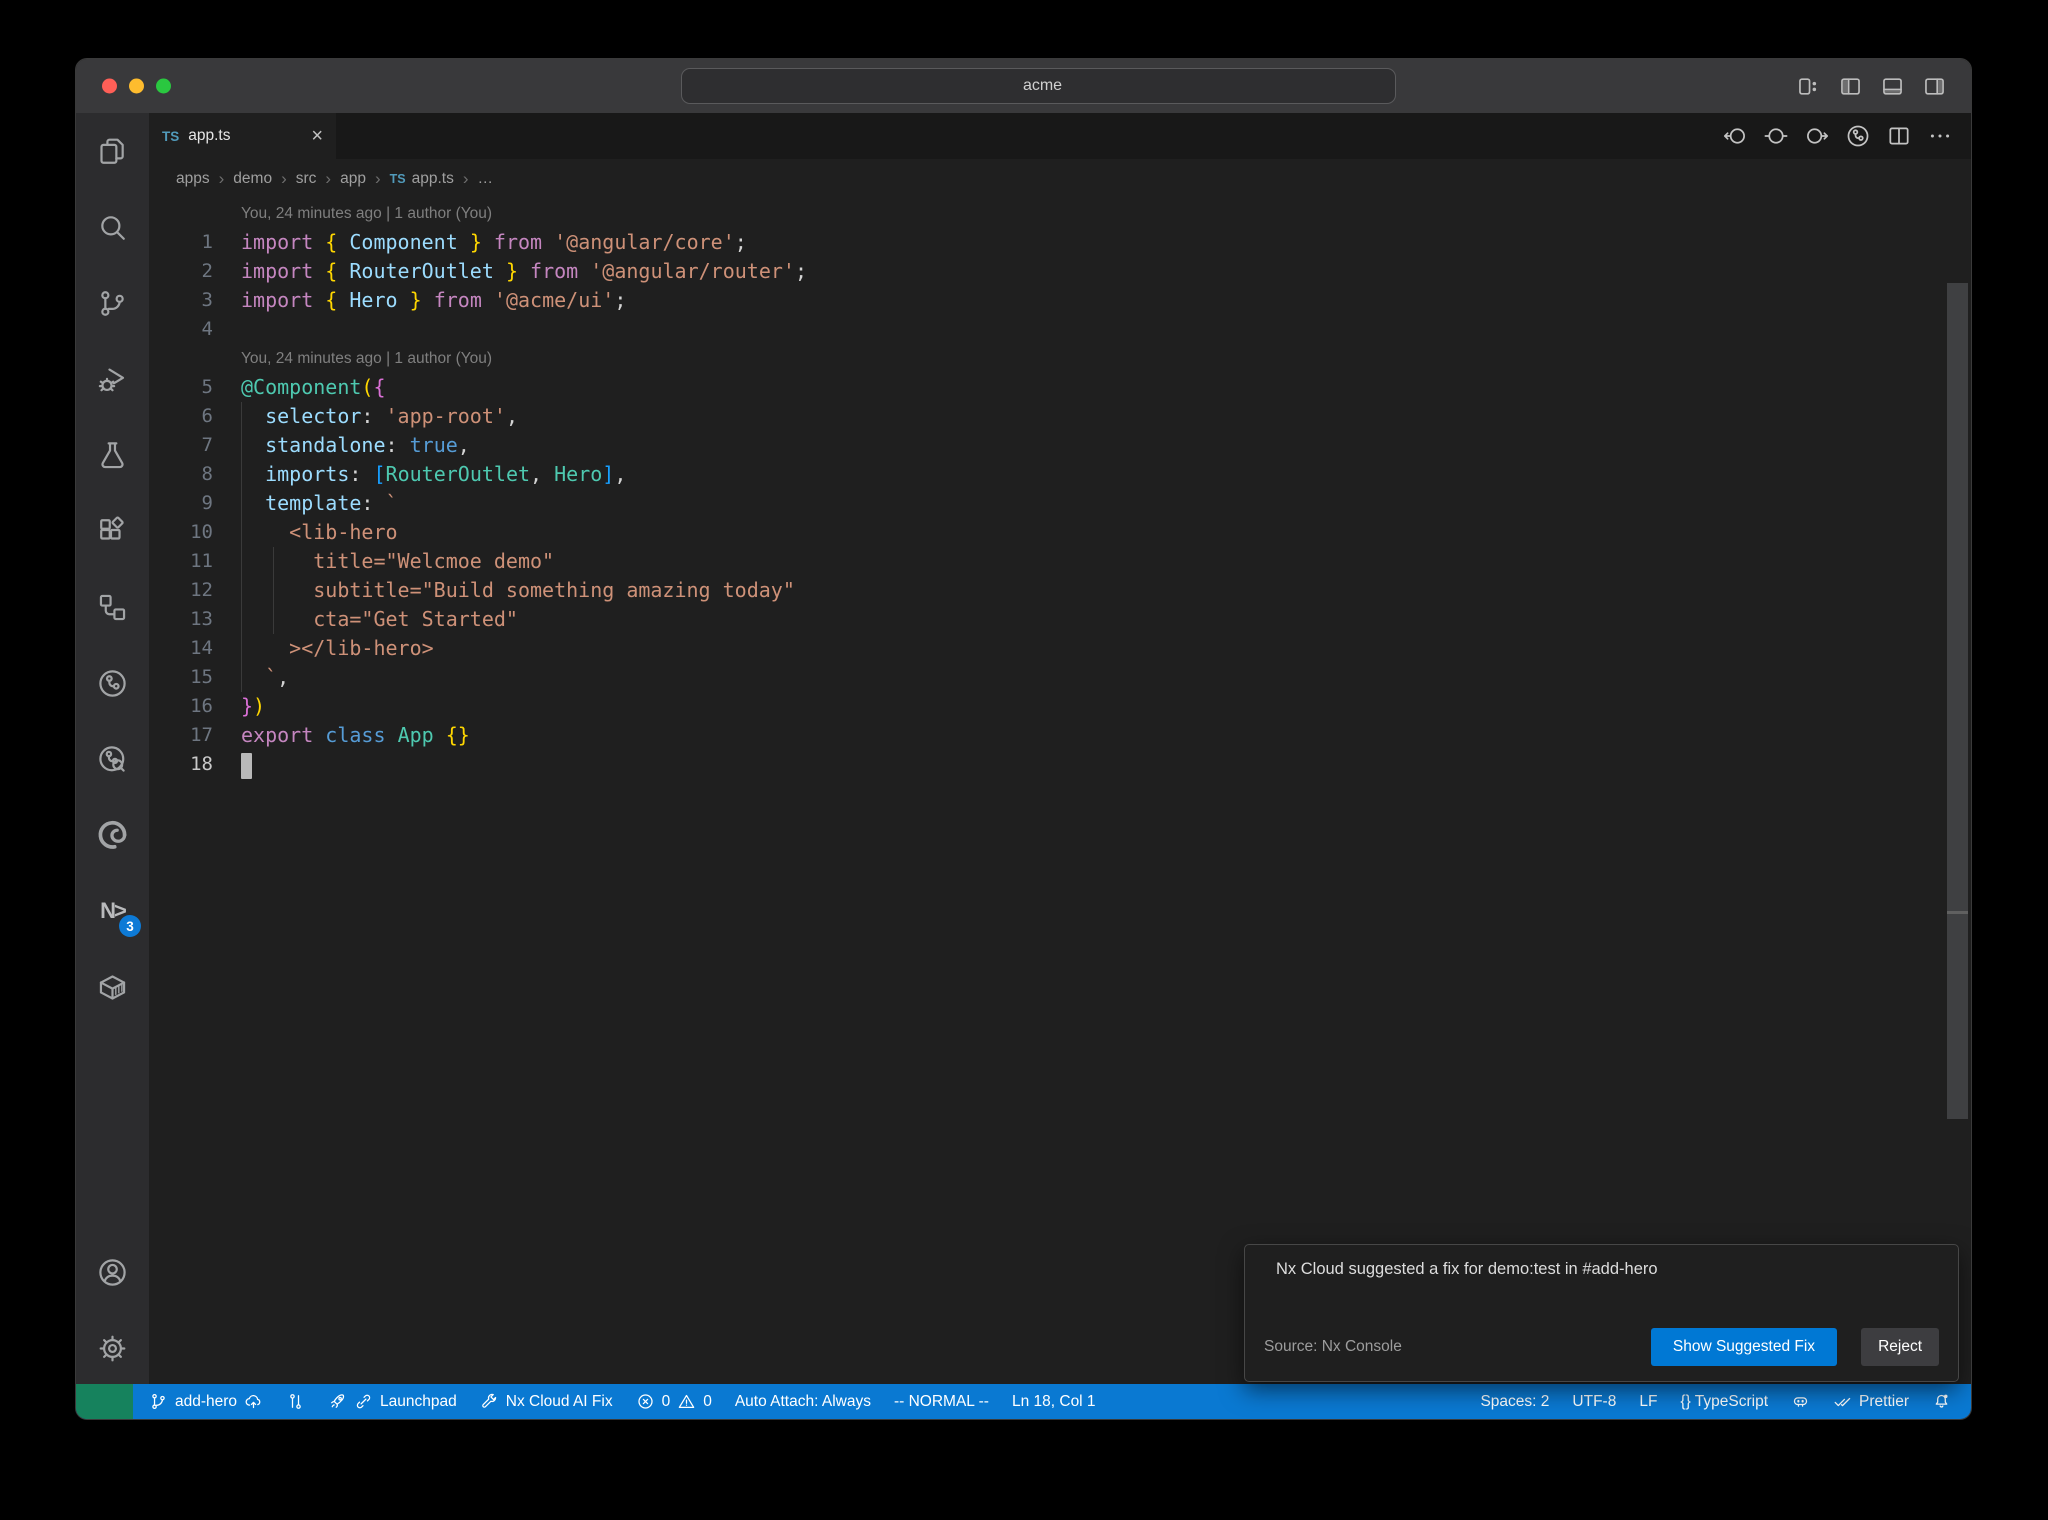 The height and width of the screenshot is (1520, 2048). What do you see at coordinates (674, 1401) in the screenshot?
I see `status-item-problems: 00` at bounding box center [674, 1401].